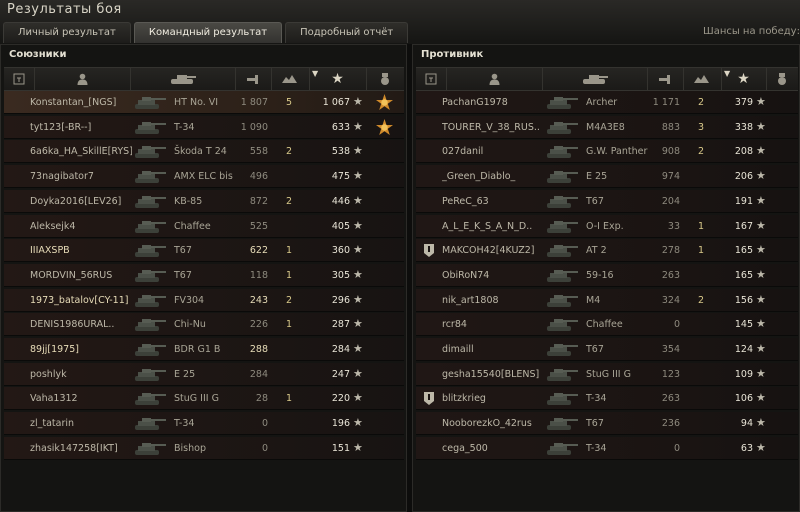  Describe the element at coordinates (204, 424) in the screenshot. I see `player-row: zl_tatarin T-34 0 196 ★` at that location.